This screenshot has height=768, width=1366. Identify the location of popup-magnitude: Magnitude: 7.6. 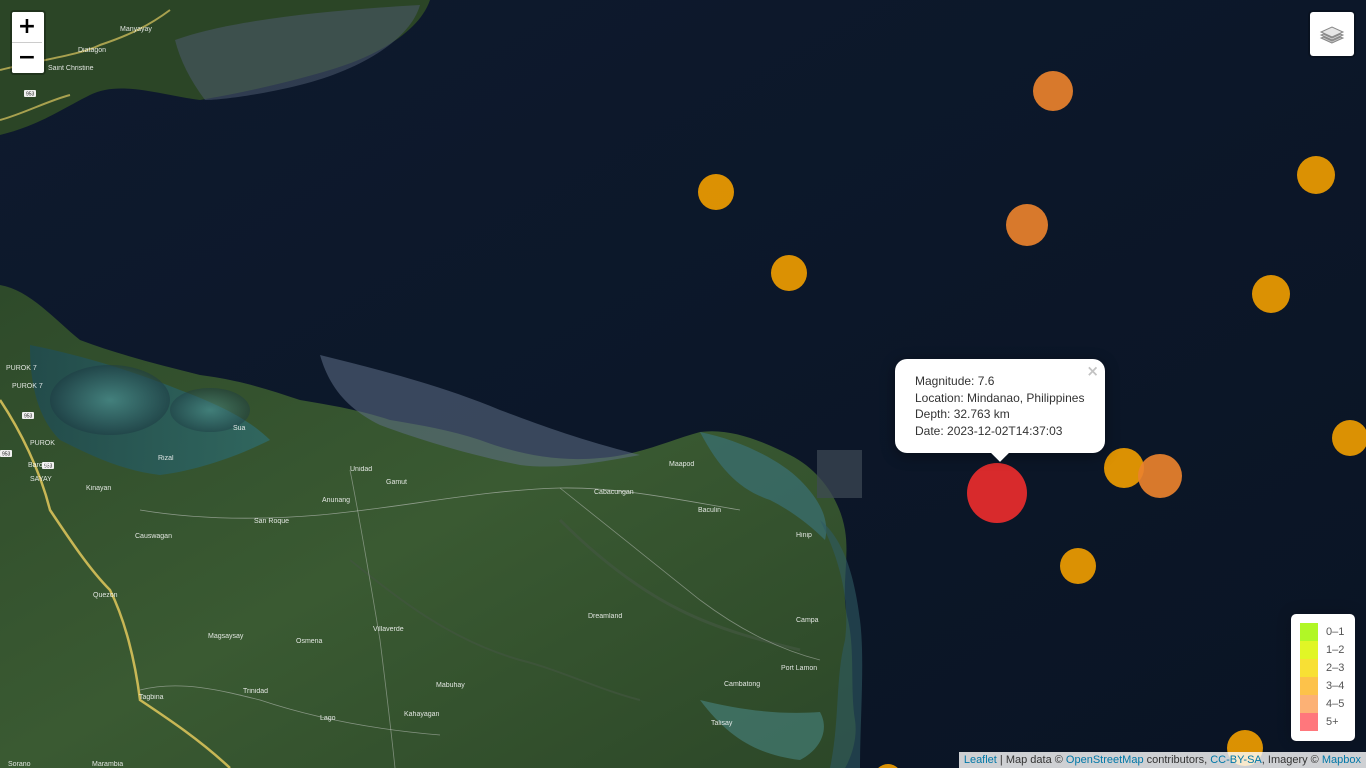
(955, 381).